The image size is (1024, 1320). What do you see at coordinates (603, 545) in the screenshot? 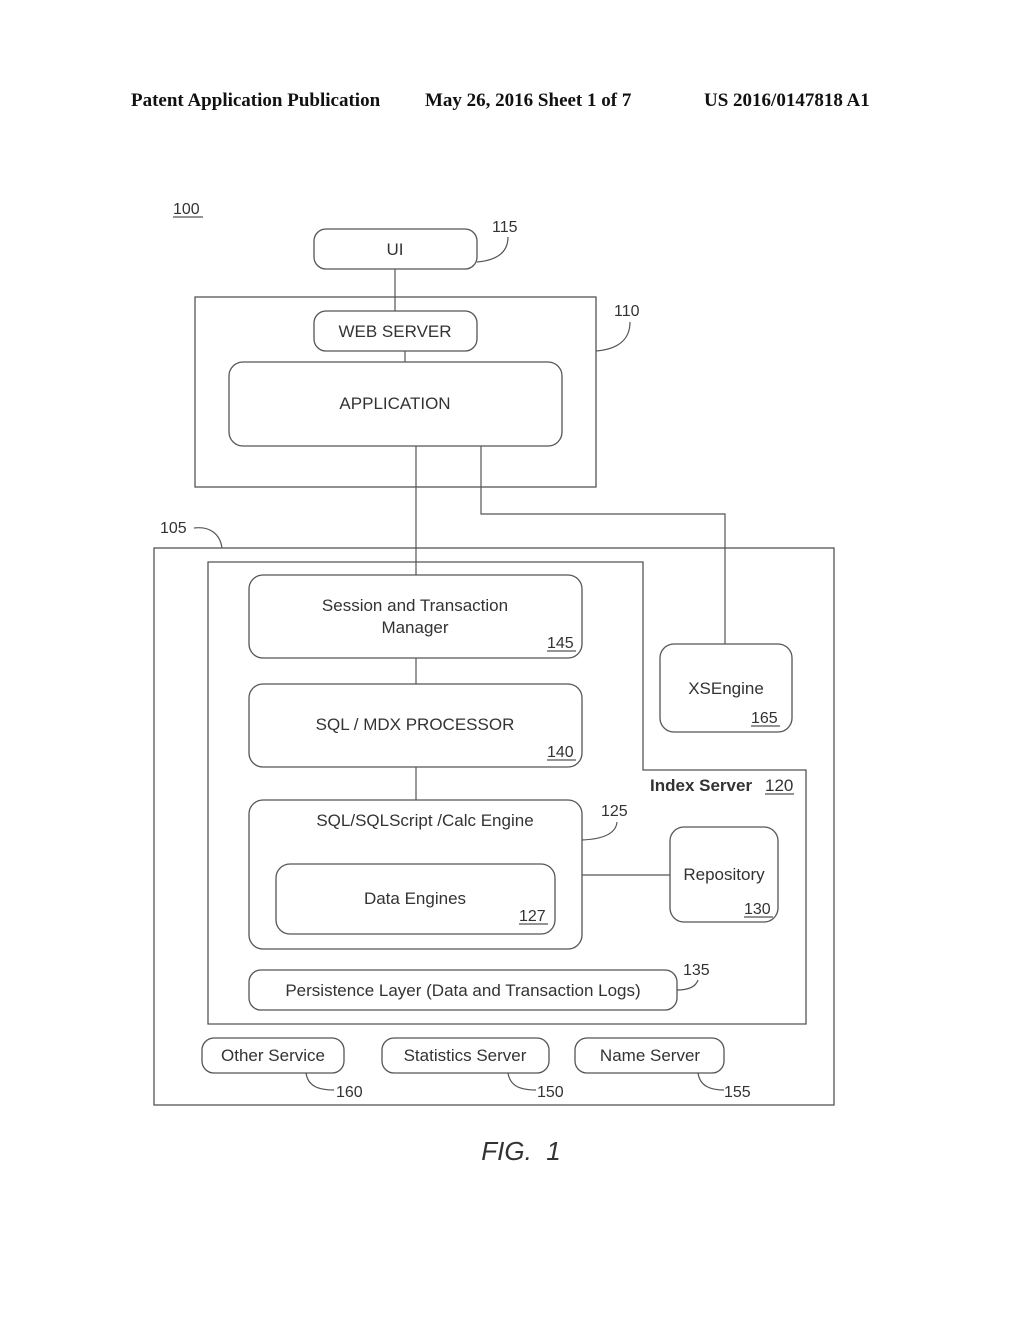
I see `connector-application-xsengine` at bounding box center [603, 545].